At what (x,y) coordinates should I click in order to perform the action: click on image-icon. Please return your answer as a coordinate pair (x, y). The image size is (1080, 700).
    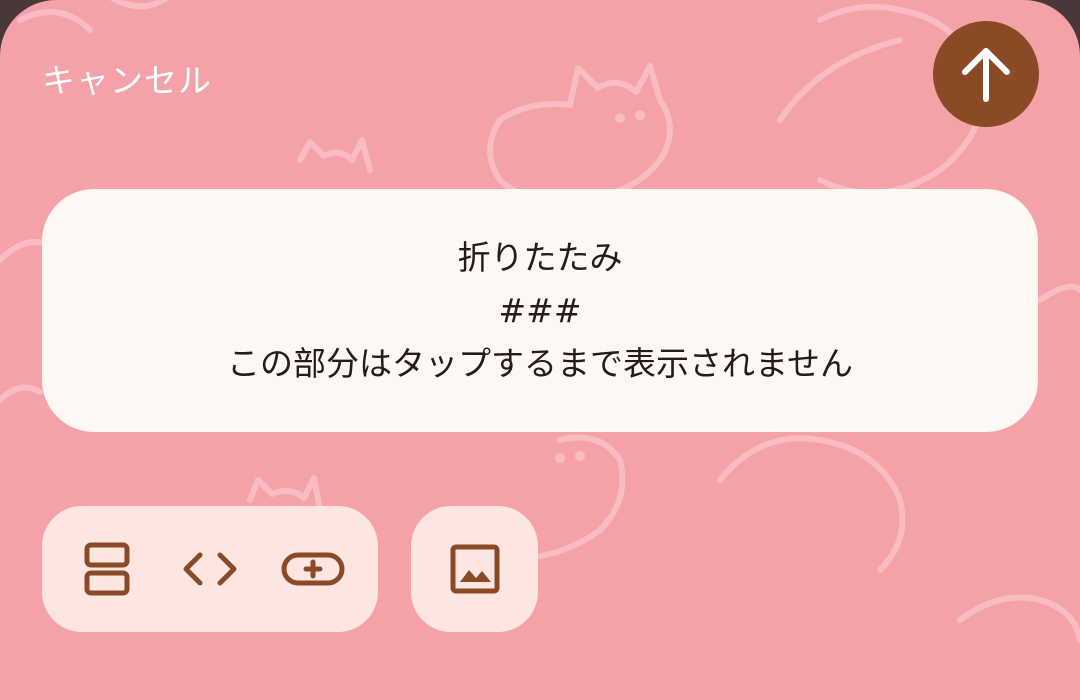
    Looking at the image, I should click on (474, 569).